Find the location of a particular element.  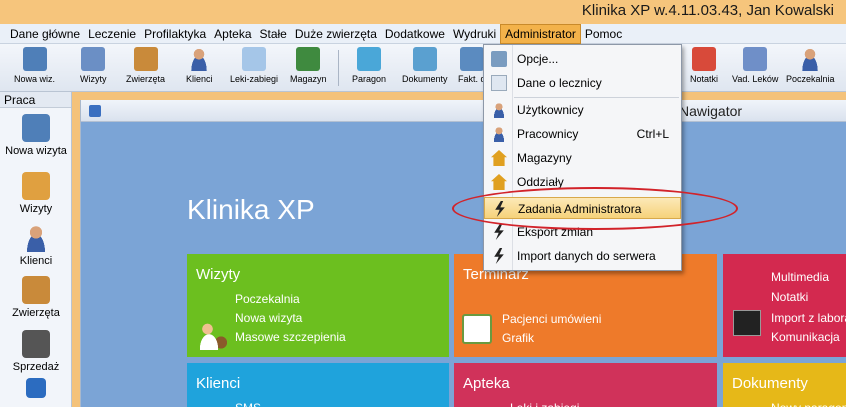

tile-klienci-title: Klienci is located at coordinates (218, 383).